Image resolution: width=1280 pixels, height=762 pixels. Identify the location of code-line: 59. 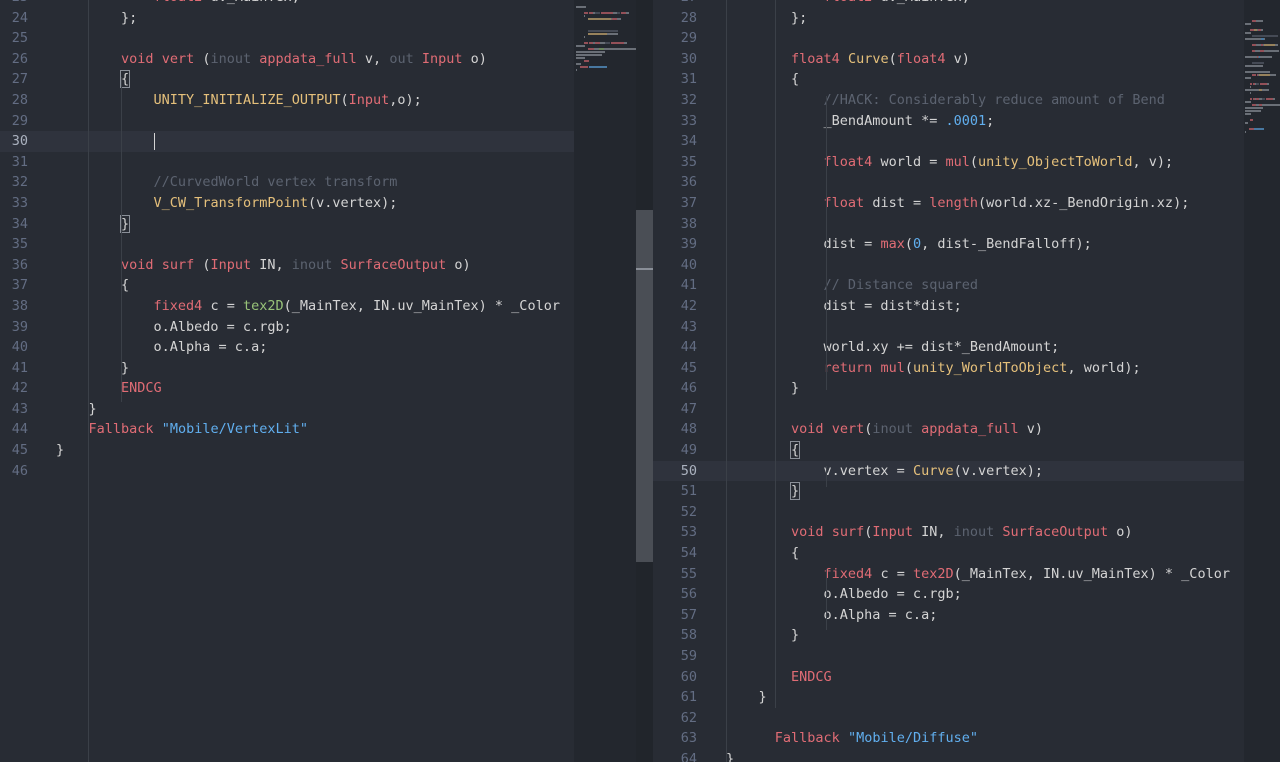
(948, 656).